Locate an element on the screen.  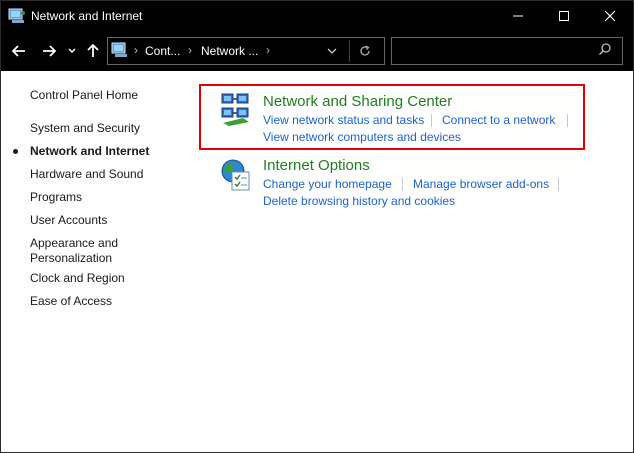
sidebar-item-appearance: Appearance and Personalization is located at coordinates (74, 251).